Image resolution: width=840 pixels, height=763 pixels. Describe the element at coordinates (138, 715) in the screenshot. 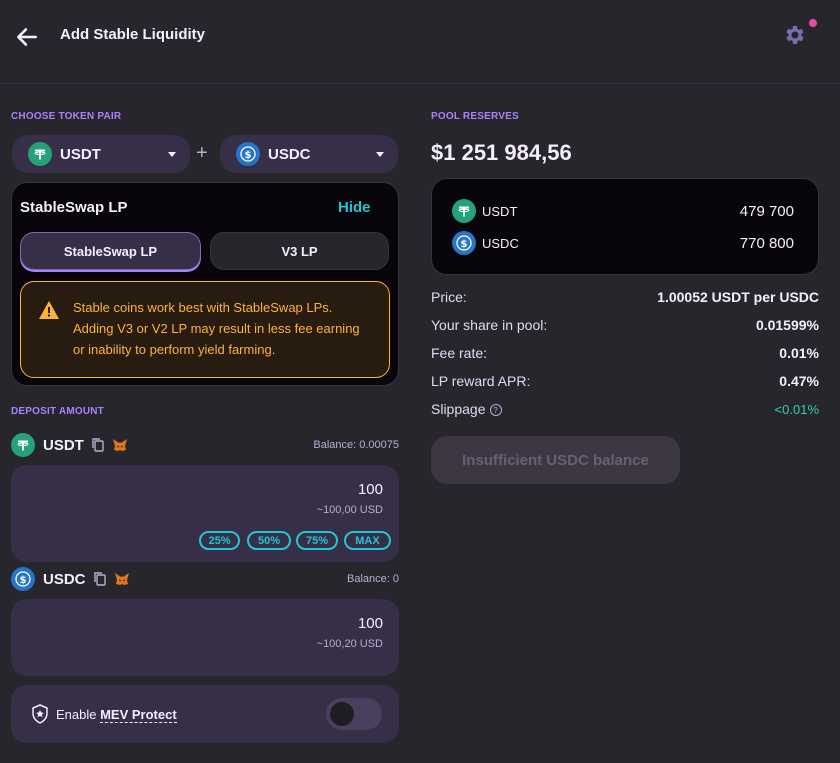

I see `mev-protect-link: MEV Protect` at that location.